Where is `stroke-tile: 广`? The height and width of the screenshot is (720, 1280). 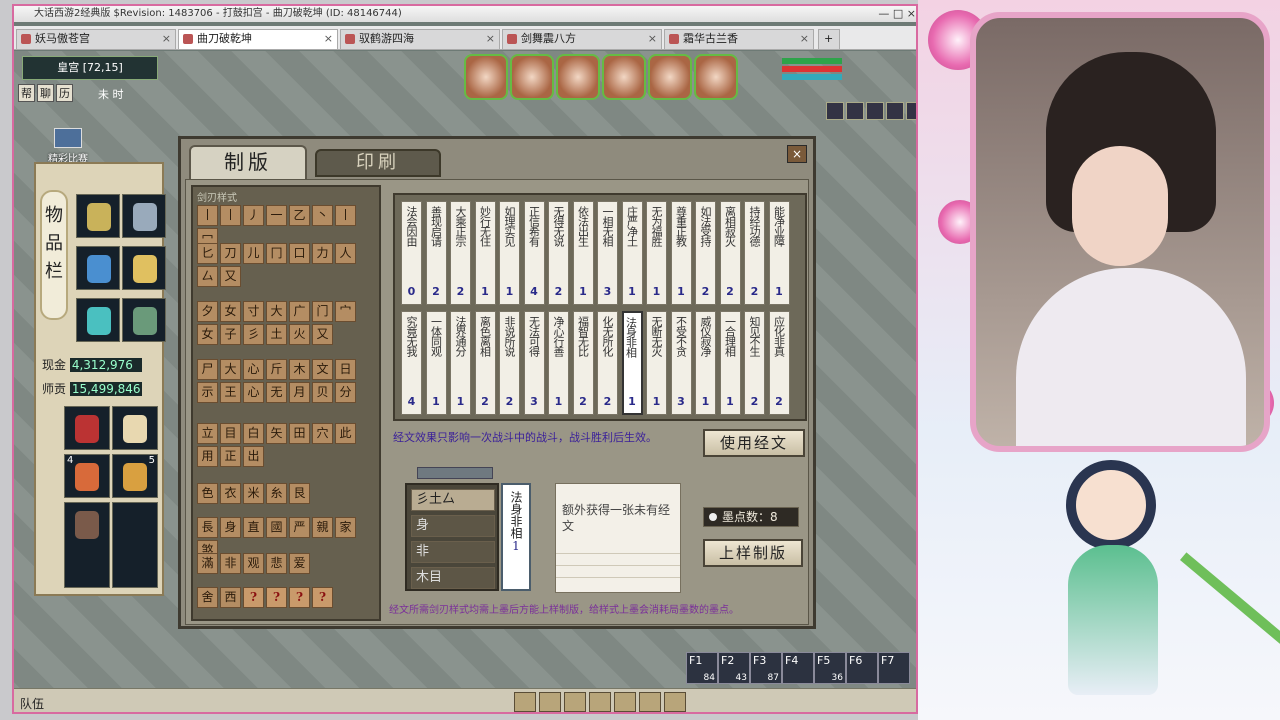 stroke-tile: 广 is located at coordinates (299, 311).